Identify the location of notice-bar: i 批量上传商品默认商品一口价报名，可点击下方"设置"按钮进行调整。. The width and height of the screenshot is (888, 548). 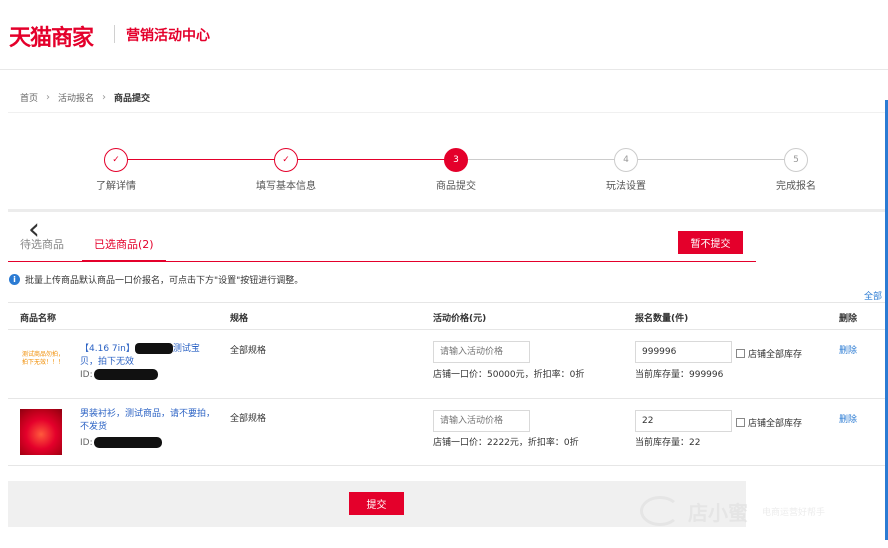
(156, 279).